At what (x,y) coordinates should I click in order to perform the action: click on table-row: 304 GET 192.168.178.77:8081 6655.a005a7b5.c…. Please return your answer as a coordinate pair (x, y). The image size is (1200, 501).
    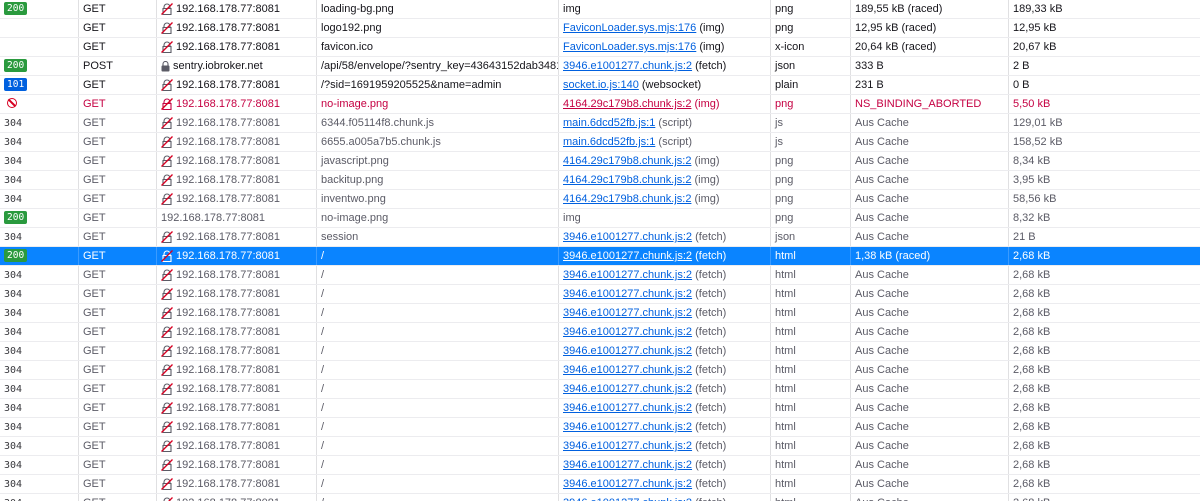
    Looking at the image, I should click on (600, 142).